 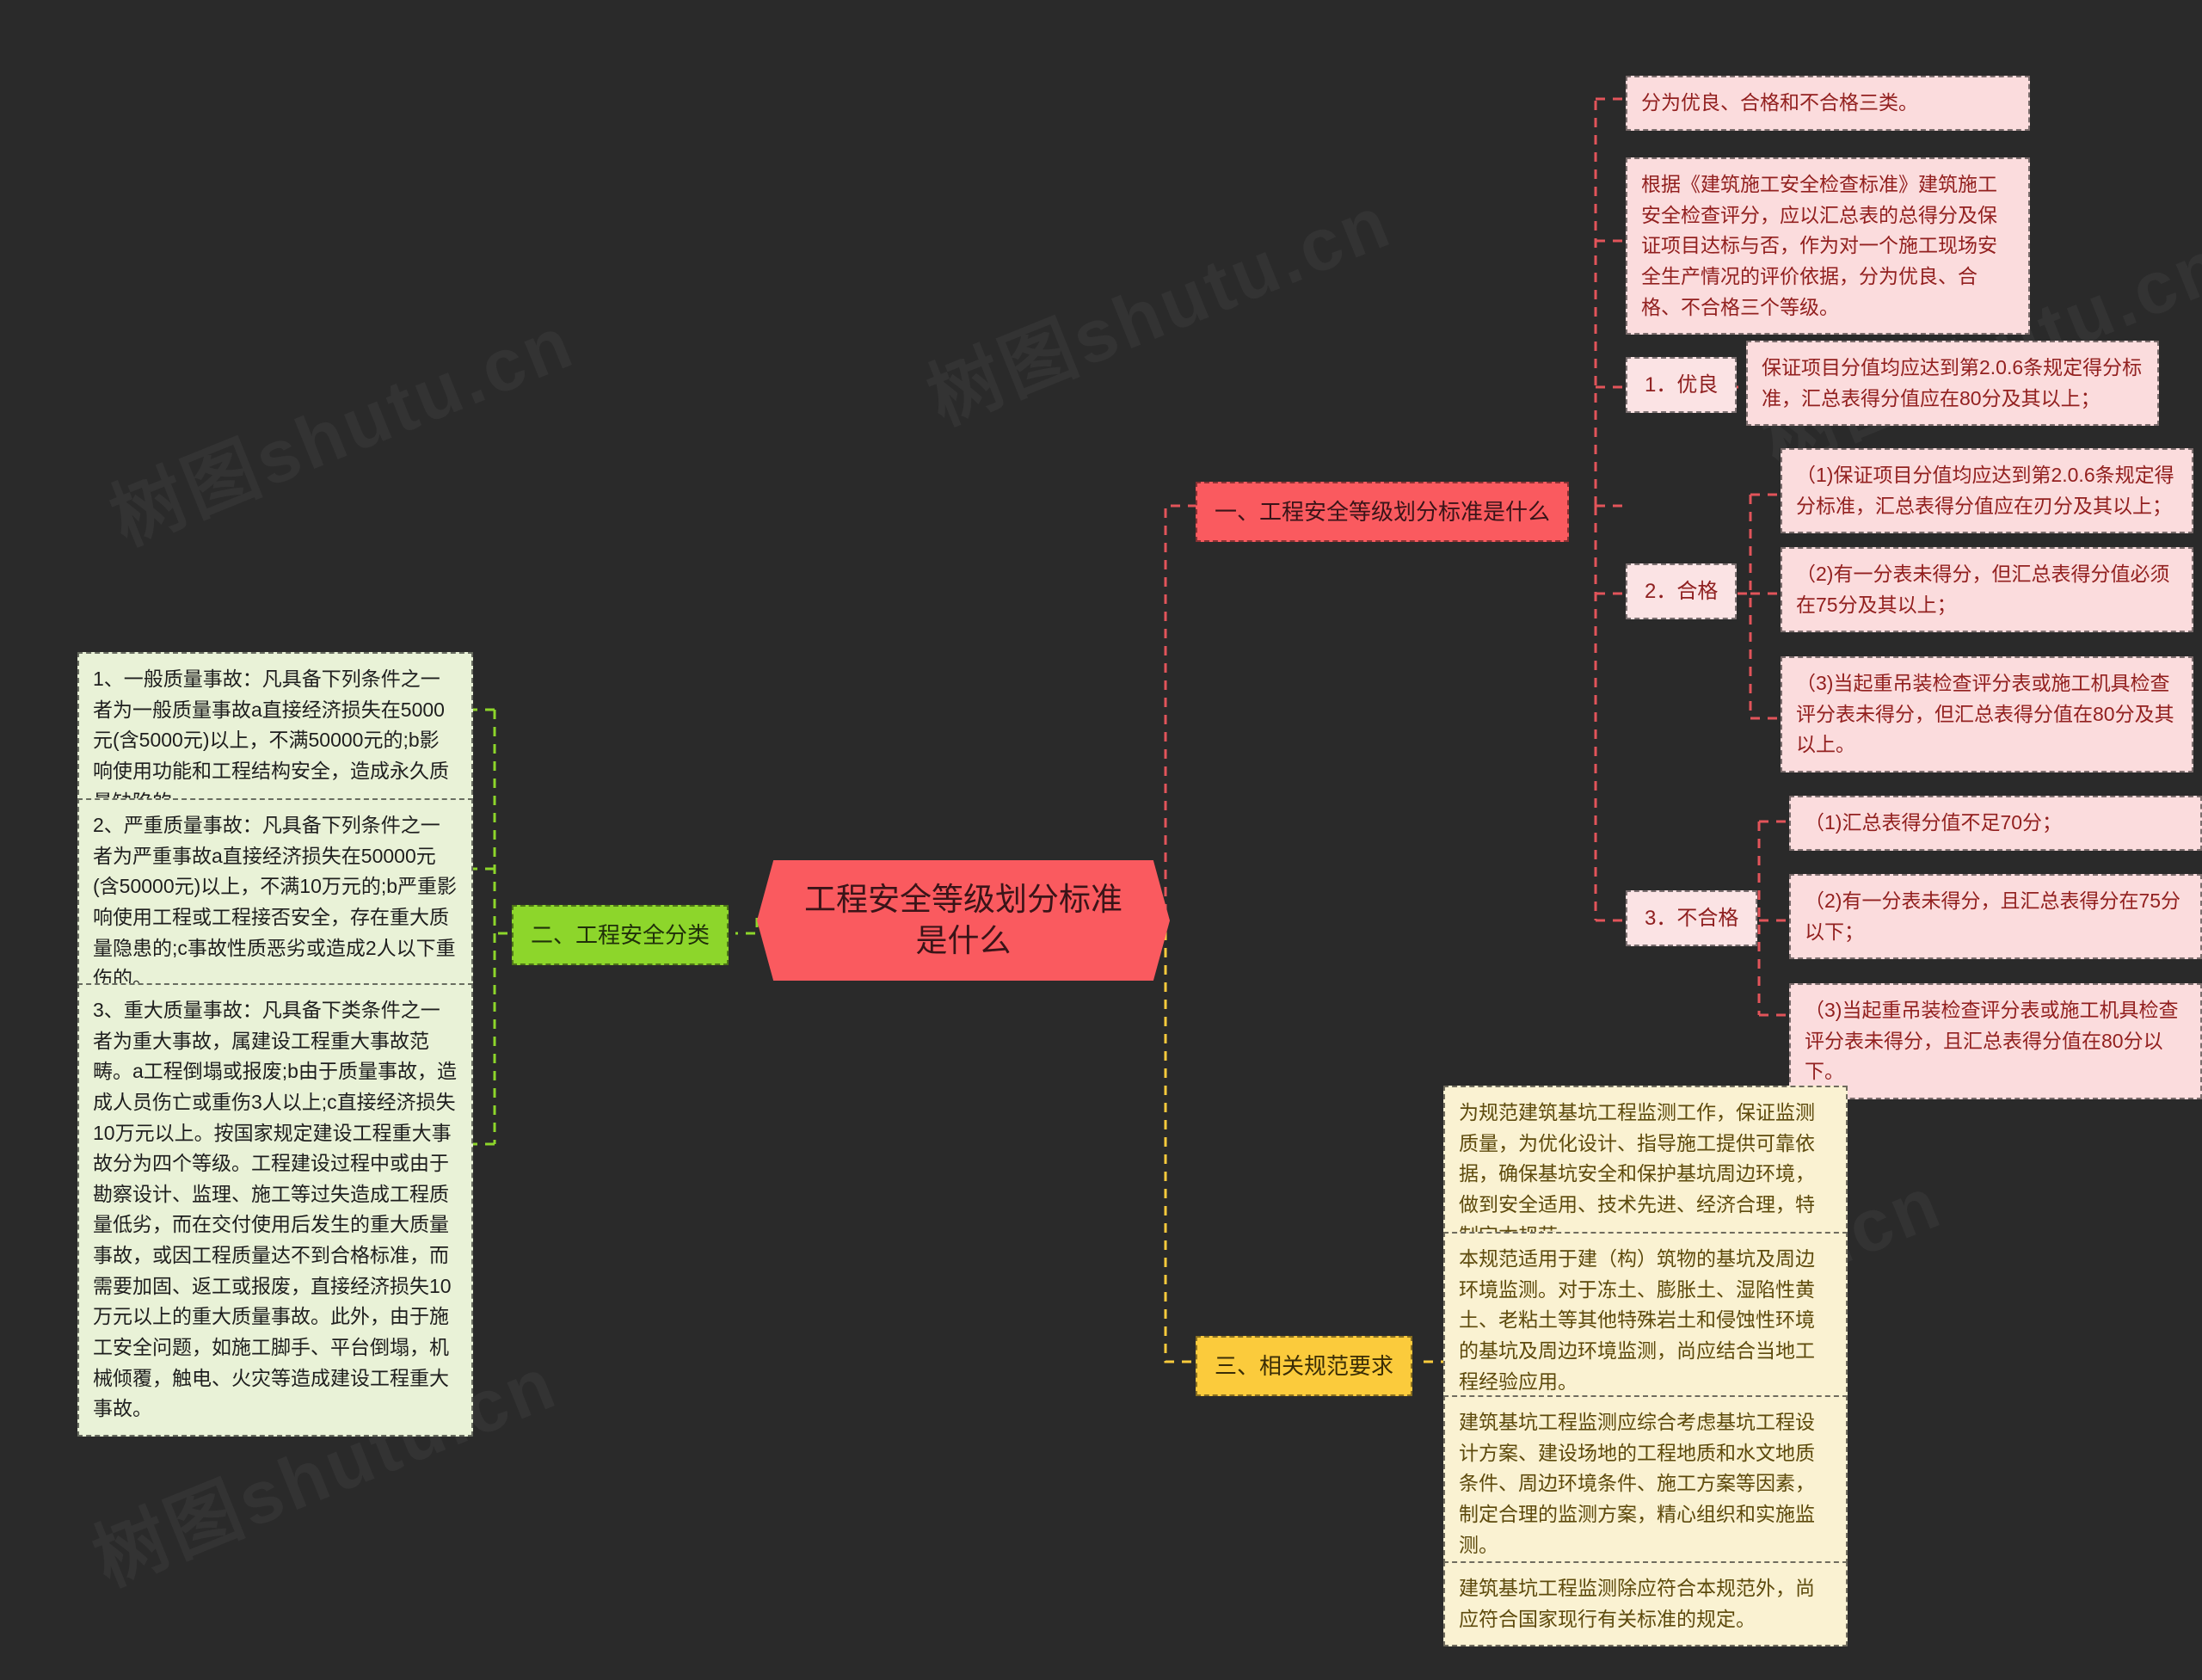 I want to click on leaf-b1-intro-1: 分为优良、合格和不合格三类。, so click(x=1828, y=104).